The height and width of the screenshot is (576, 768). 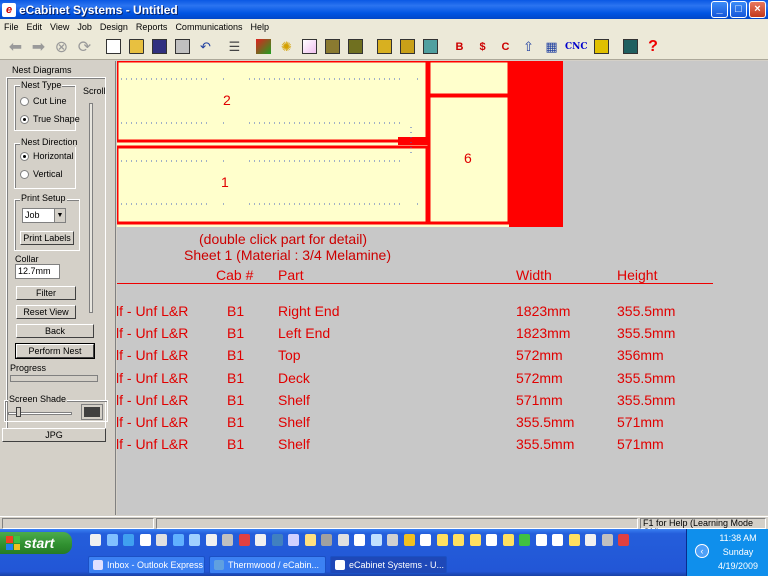 What do you see at coordinates (702, 551) in the screenshot?
I see `chevron-left-icon: ‹` at bounding box center [702, 551].